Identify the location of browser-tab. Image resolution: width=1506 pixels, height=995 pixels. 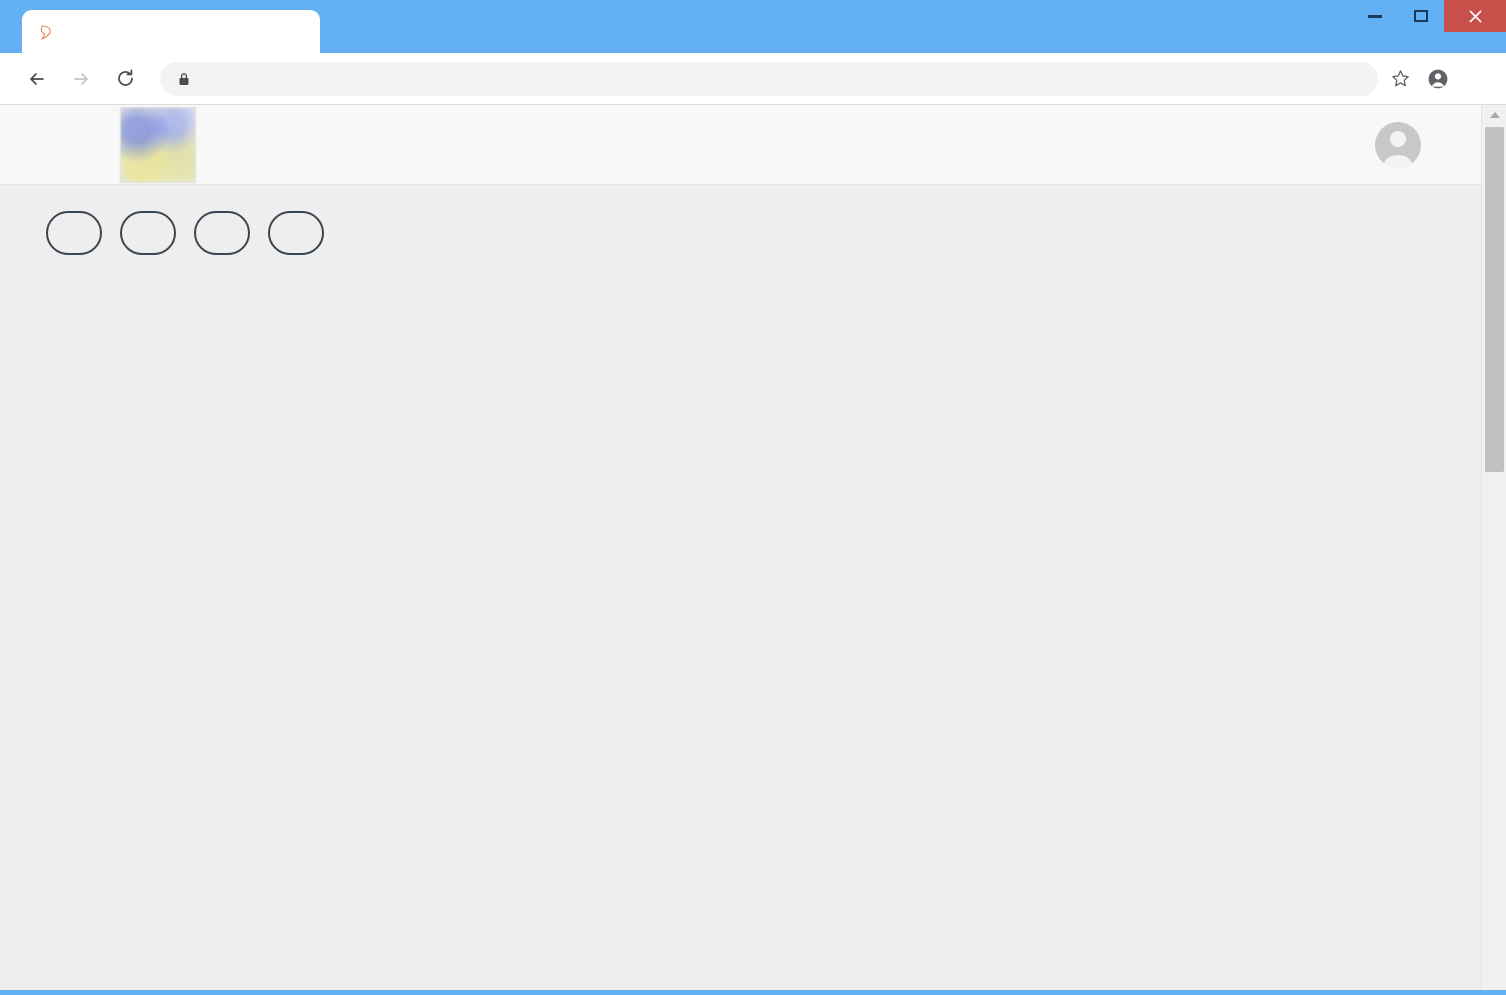
(171, 32).